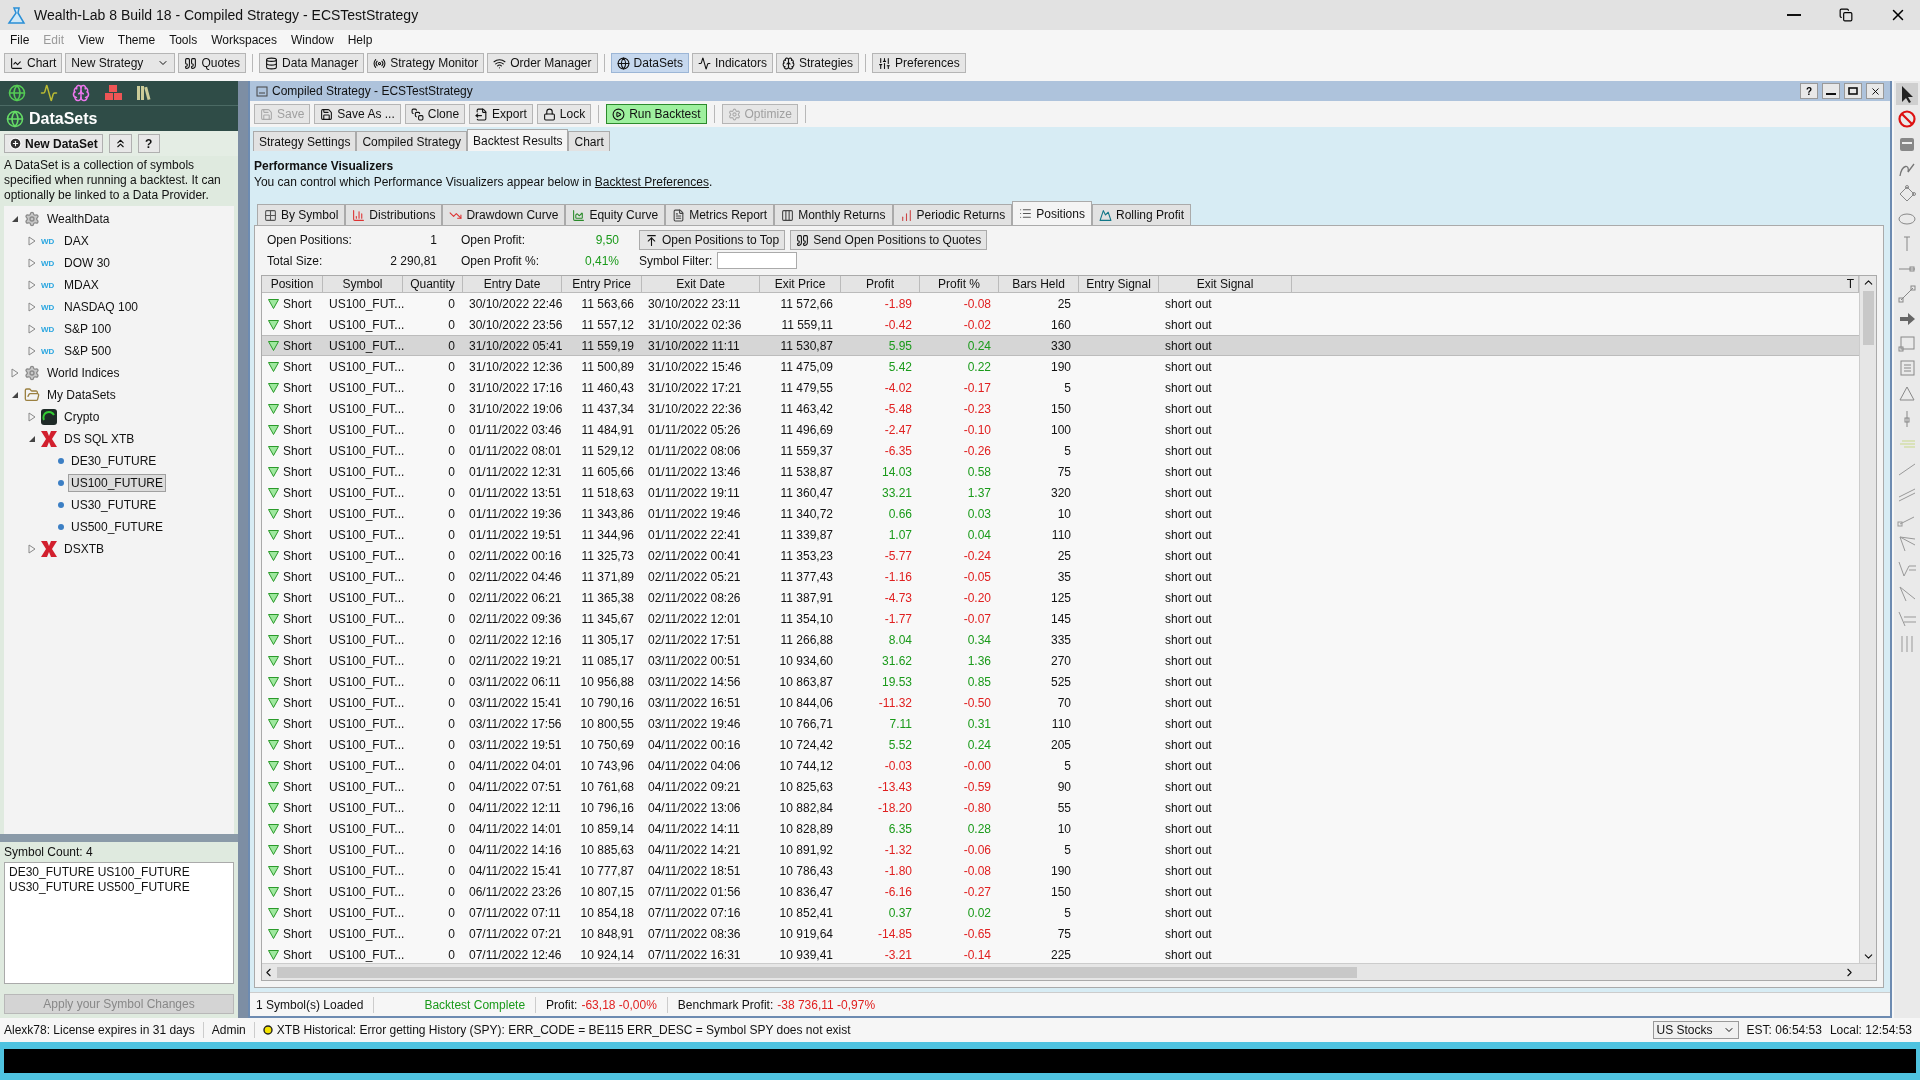 The height and width of the screenshot is (1080, 1920). Describe the element at coordinates (800, 284) in the screenshot. I see `column-header: Exit Price` at that location.